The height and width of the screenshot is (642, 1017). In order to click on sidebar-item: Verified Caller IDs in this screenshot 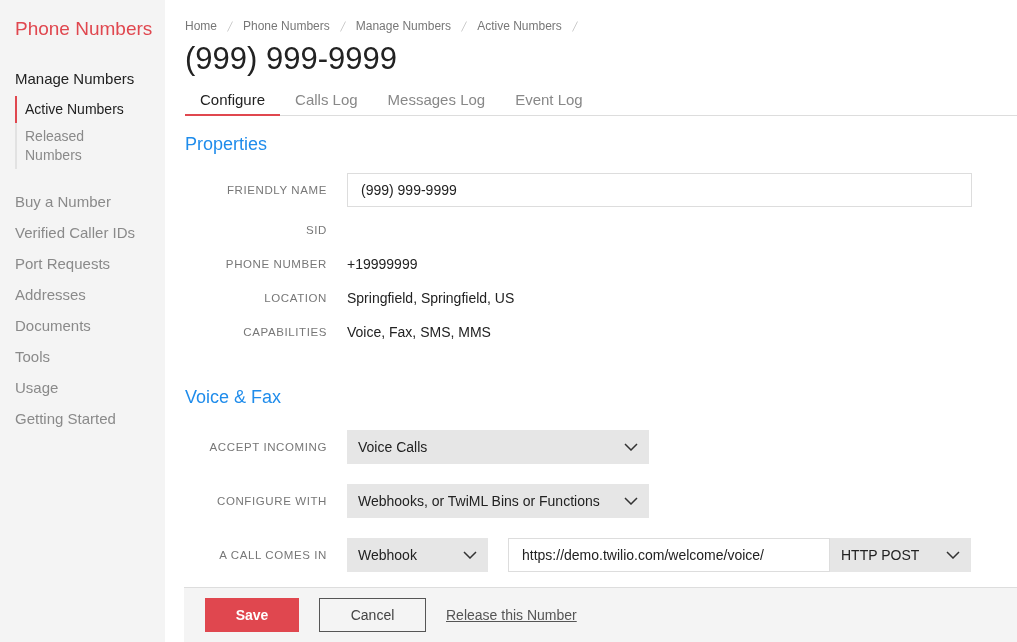, I will do `click(90, 232)`.